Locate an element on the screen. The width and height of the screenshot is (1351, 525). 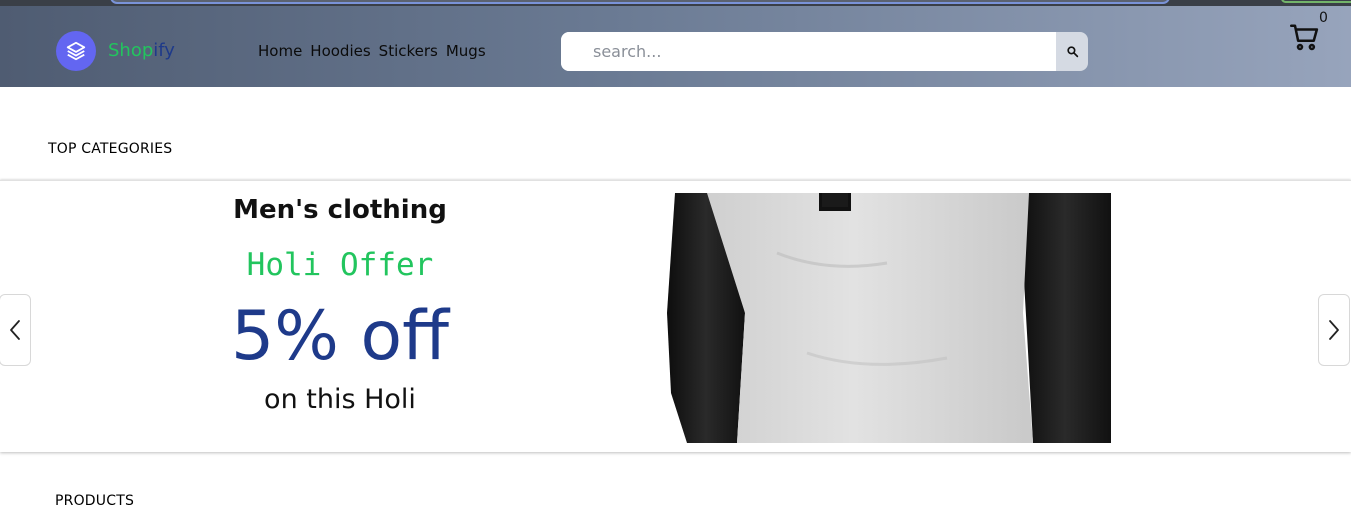
slide-subtitle: on this Holi is located at coordinates (340, 399).